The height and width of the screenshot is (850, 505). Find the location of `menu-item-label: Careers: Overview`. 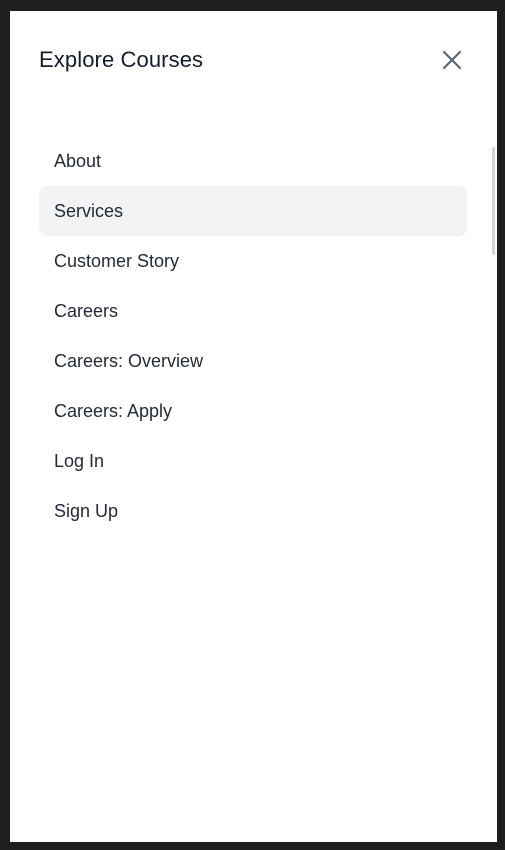

menu-item-label: Careers: Overview is located at coordinates (129, 361).